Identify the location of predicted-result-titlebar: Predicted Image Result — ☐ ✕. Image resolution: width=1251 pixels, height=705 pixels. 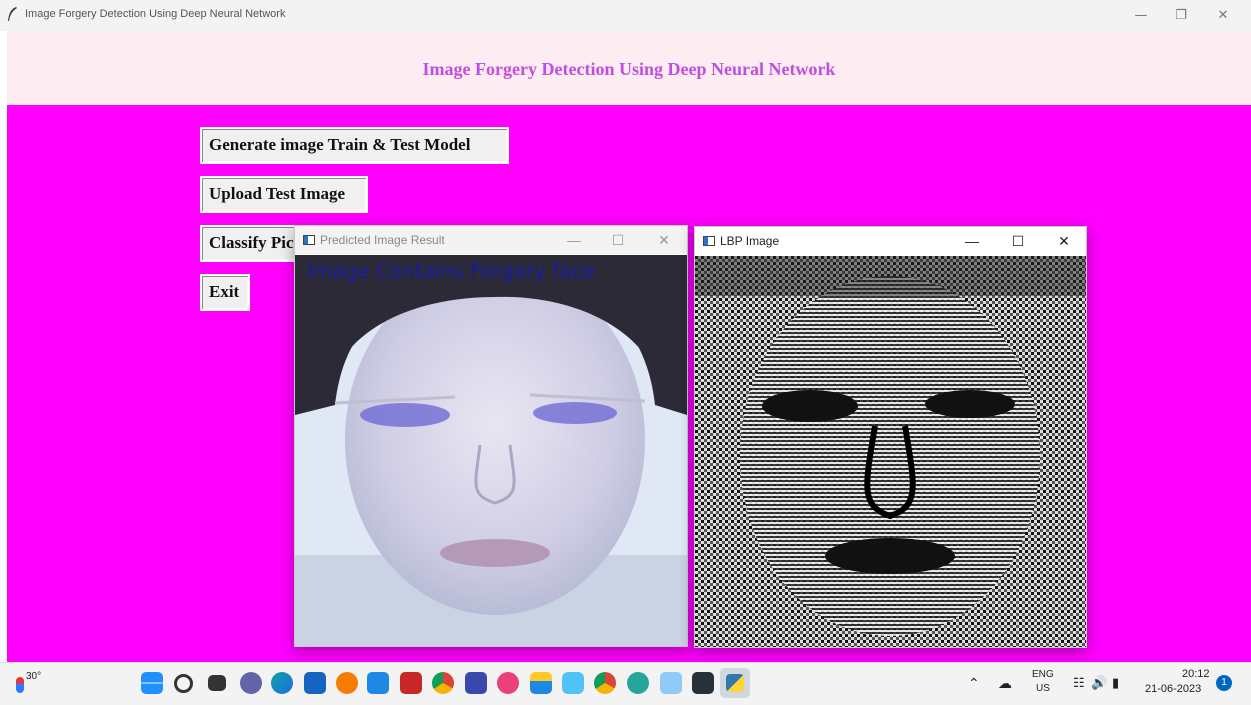
(491, 240).